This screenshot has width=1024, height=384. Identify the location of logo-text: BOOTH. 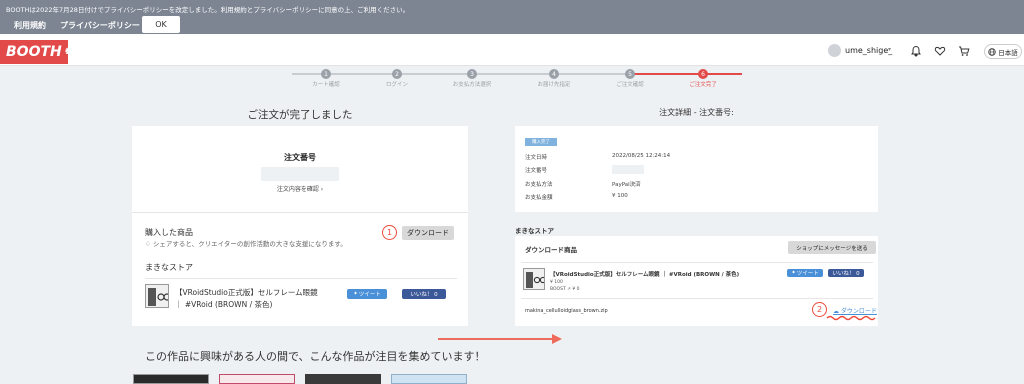
(34, 52).